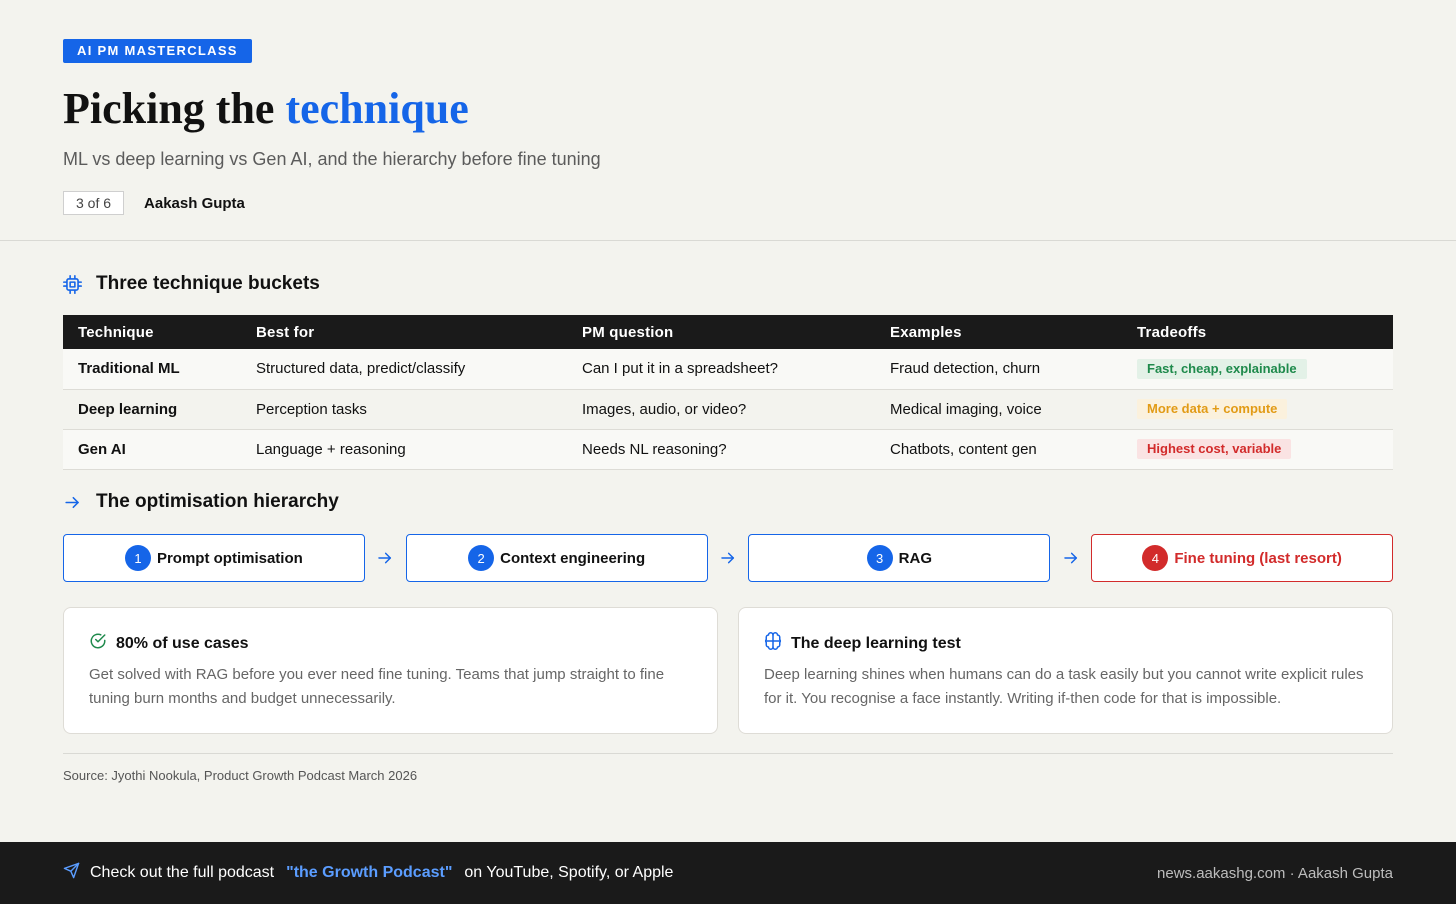  Describe the element at coordinates (1212, 409) in the screenshot. I see `tradeoff-tag: More data + compute` at that location.